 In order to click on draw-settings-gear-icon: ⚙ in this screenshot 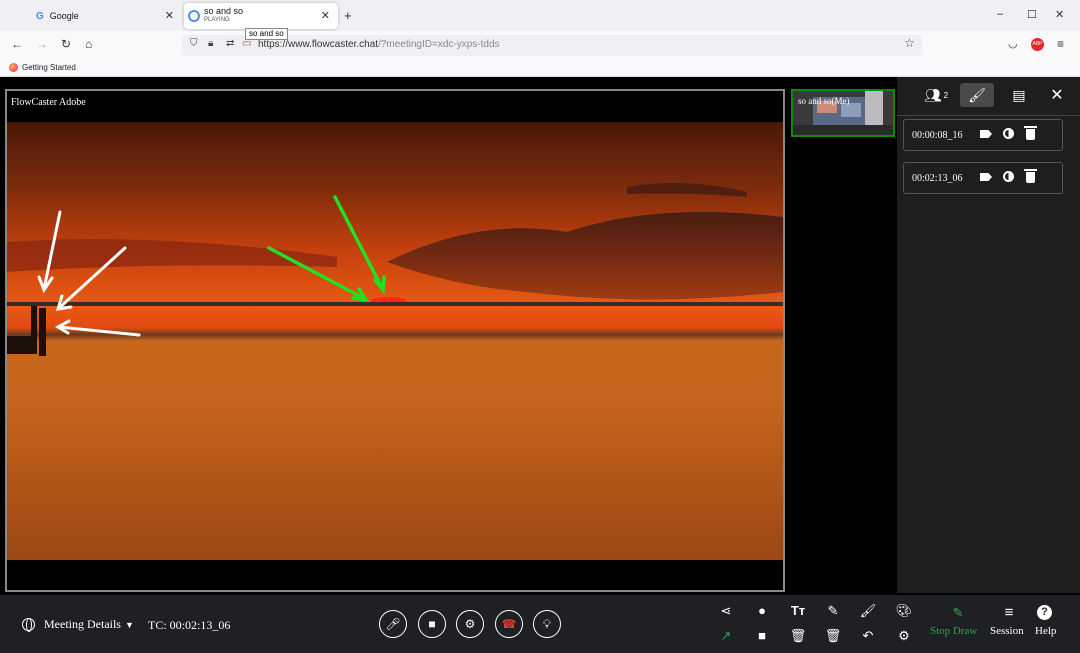, I will do `click(904, 636)`.